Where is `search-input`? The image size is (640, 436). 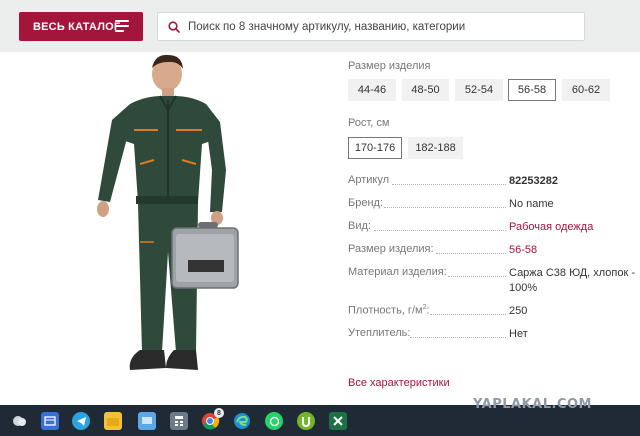 search-input is located at coordinates (378, 26).